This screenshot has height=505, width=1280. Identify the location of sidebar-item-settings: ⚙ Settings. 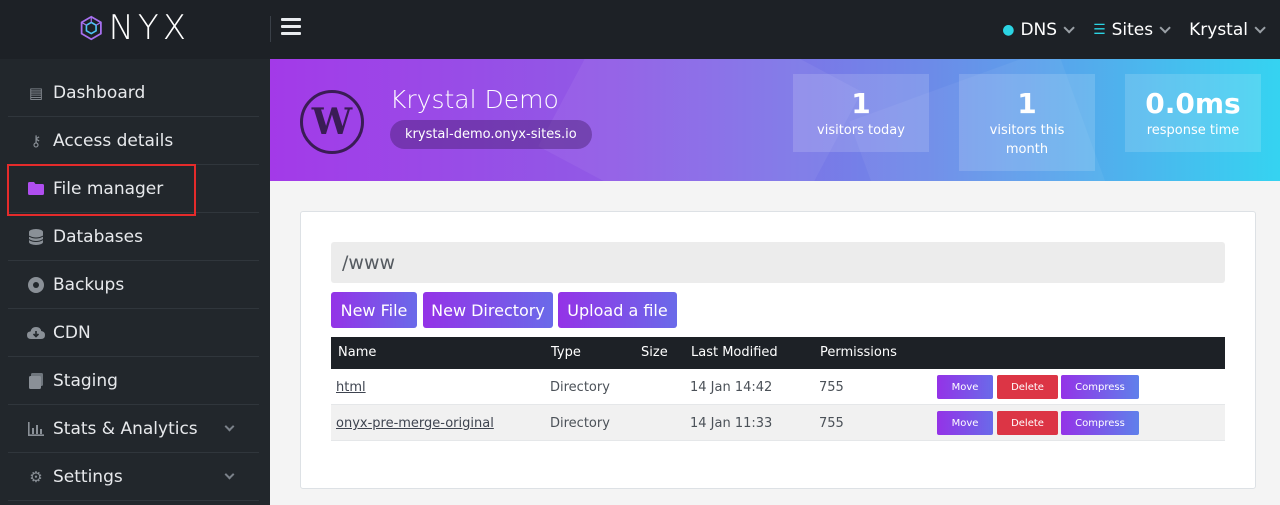
(133, 477).